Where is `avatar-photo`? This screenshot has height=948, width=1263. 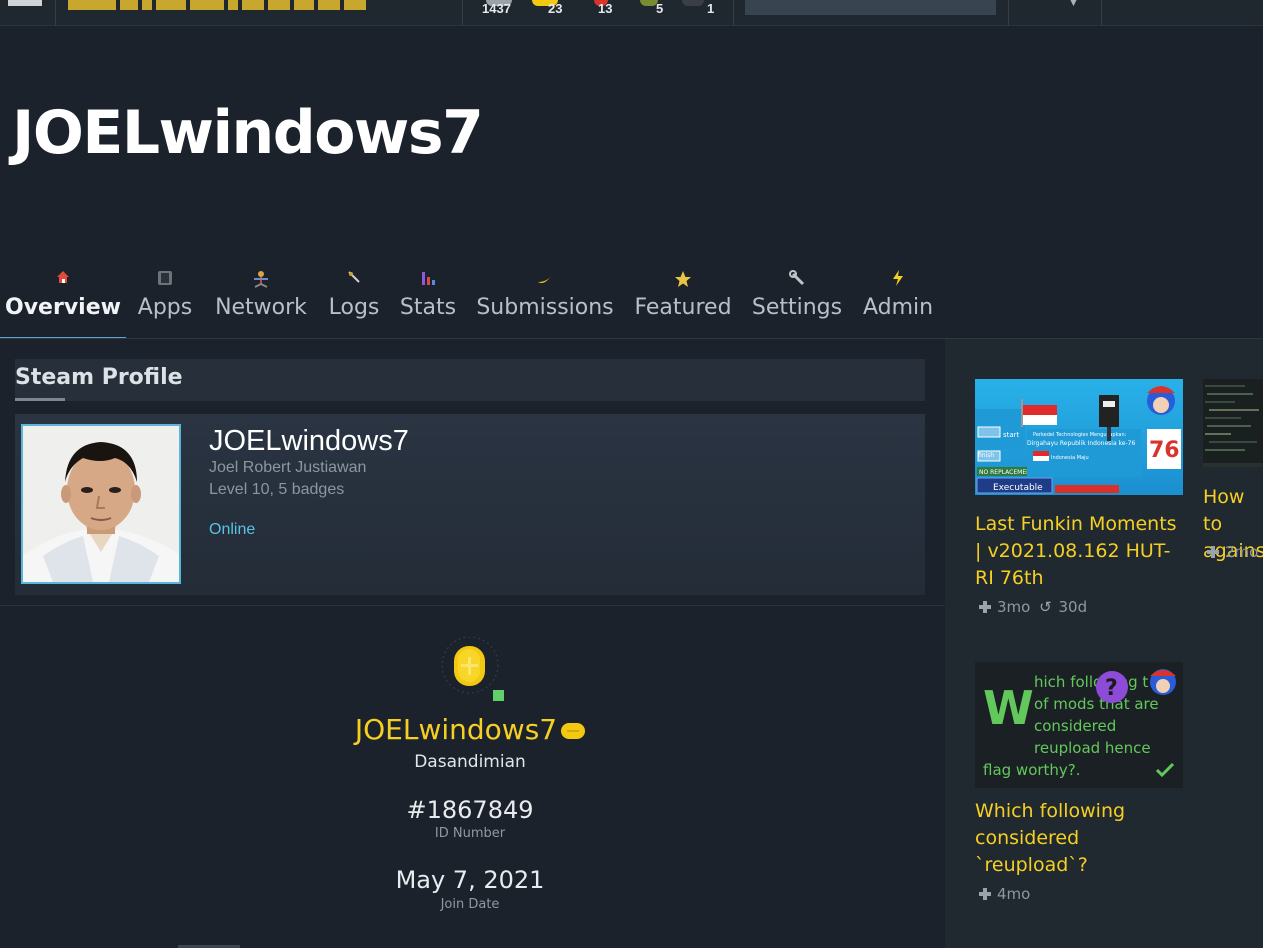
avatar-photo is located at coordinates (101, 504).